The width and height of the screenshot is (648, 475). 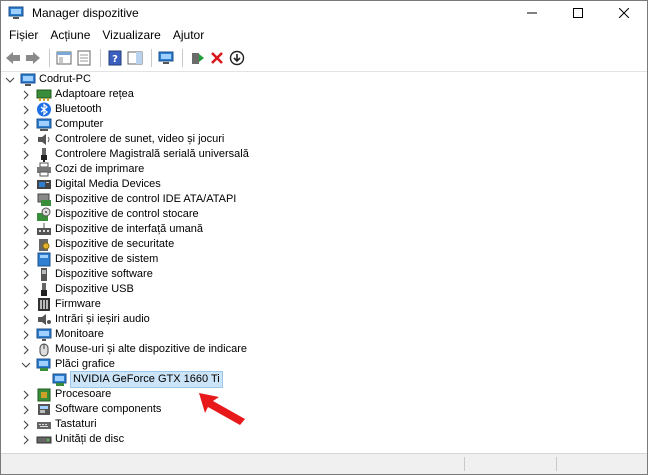 I want to click on tree-category: Tastaturi, so click(x=59, y=424).